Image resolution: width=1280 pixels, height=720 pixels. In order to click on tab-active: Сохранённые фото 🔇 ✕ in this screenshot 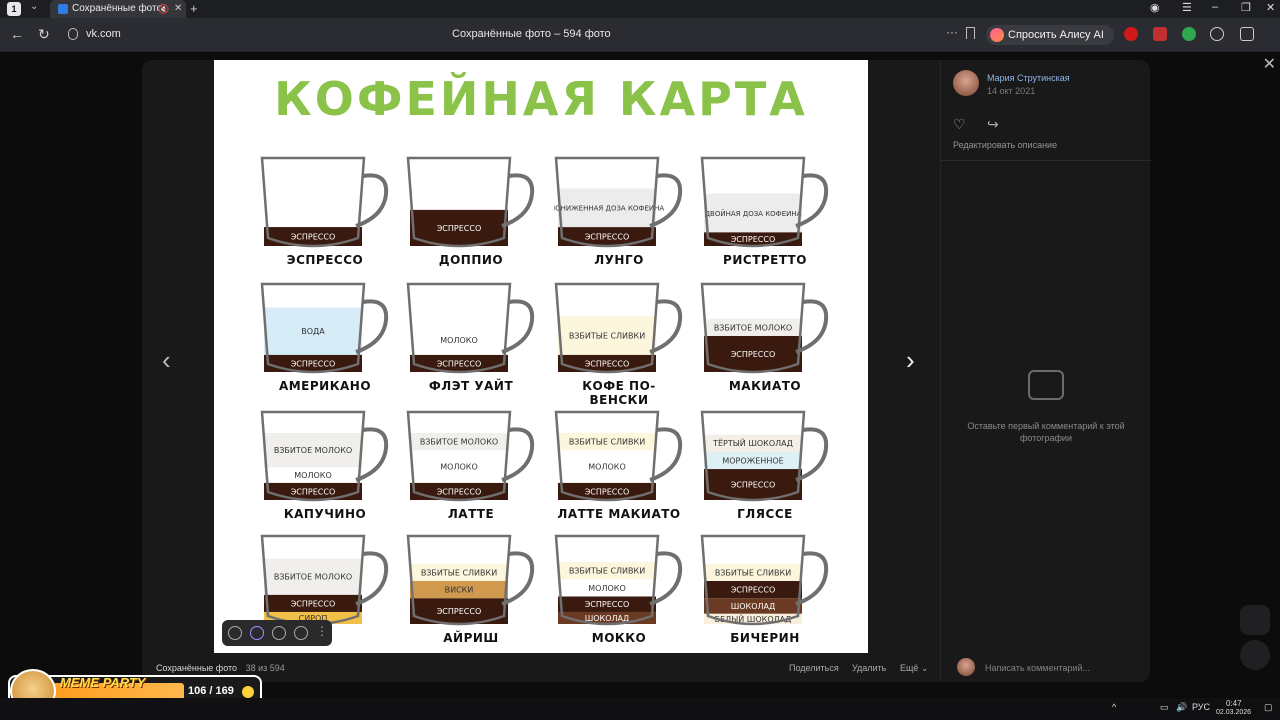, I will do `click(118, 9)`.